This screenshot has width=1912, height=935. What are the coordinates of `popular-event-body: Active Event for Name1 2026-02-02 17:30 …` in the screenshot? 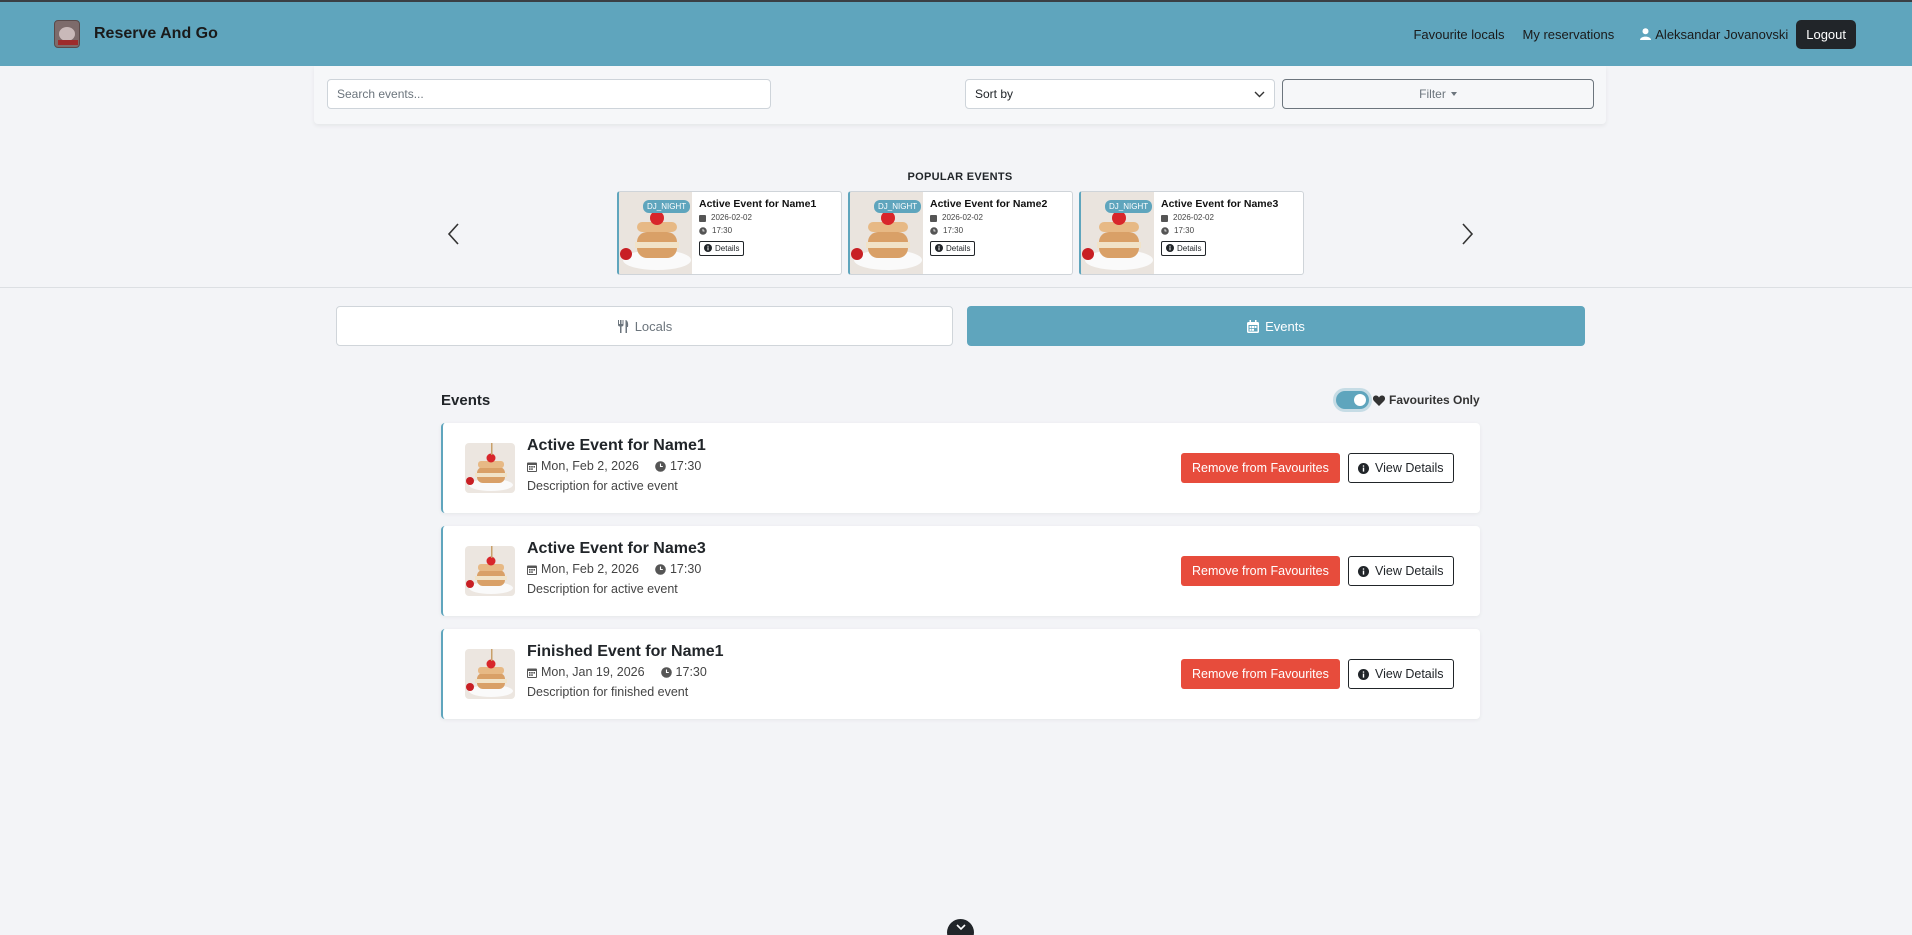 It's located at (757, 227).